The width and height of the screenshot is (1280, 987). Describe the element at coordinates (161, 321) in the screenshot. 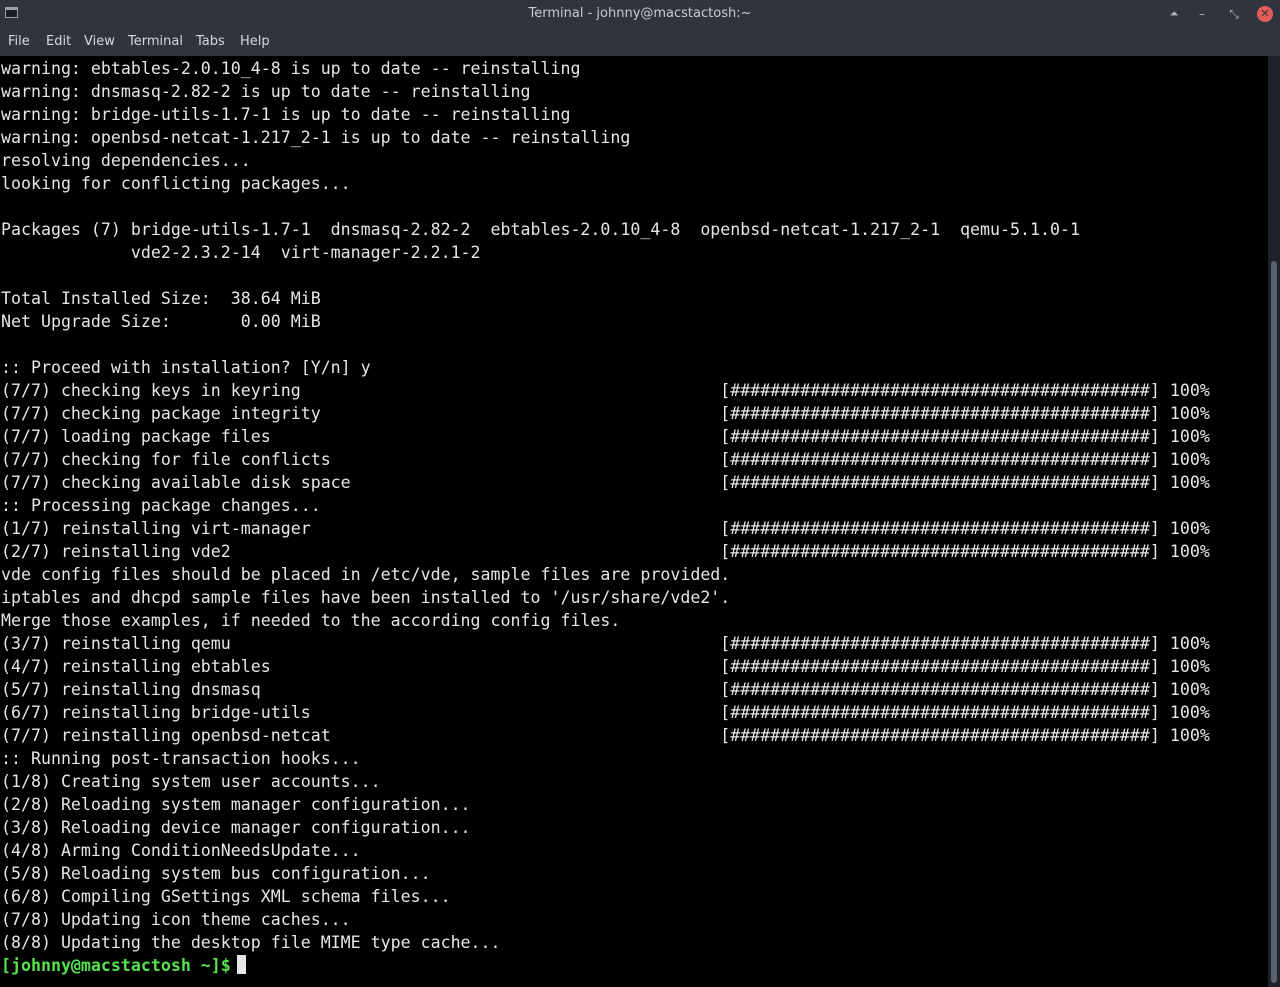

I see `terminal-line: Net Upgrade Size: 0.00 MiB` at that location.